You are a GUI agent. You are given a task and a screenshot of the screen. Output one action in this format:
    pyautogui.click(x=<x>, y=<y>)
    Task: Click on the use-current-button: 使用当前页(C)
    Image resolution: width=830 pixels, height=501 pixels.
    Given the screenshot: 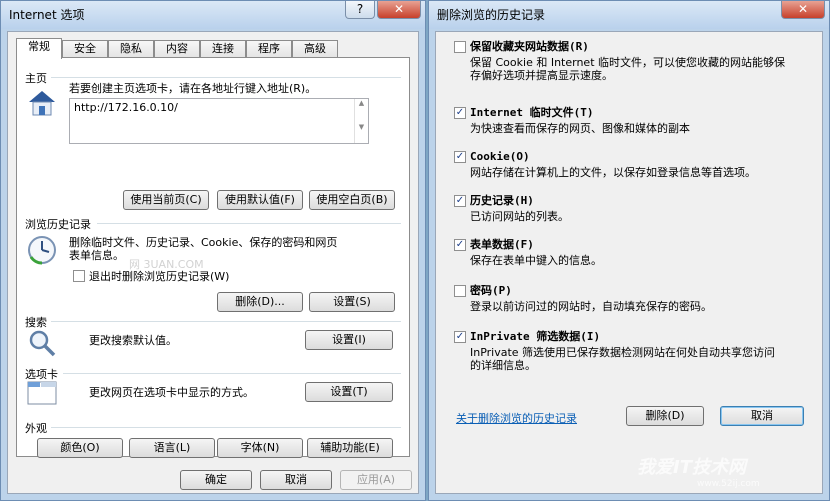 What is the action you would take?
    pyautogui.click(x=166, y=200)
    